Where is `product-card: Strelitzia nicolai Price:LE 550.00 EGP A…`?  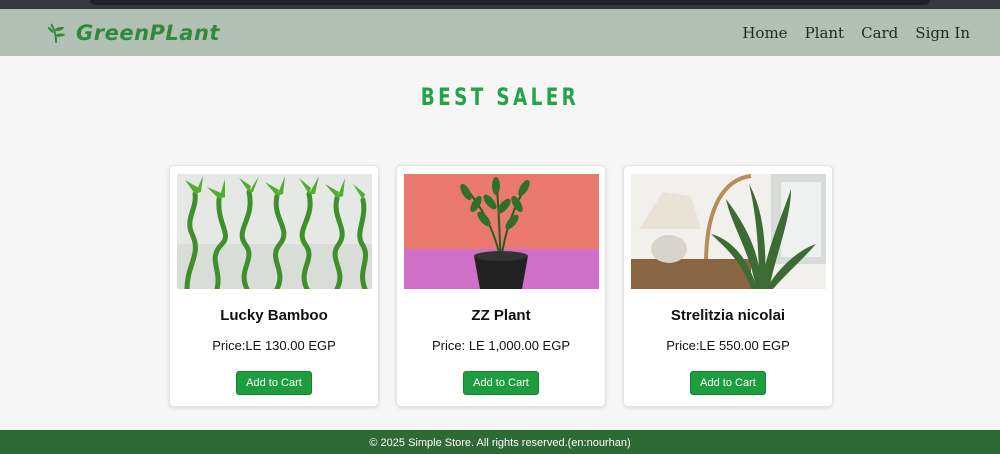 product-card: Strelitzia nicolai Price:LE 550.00 EGP A… is located at coordinates (728, 286).